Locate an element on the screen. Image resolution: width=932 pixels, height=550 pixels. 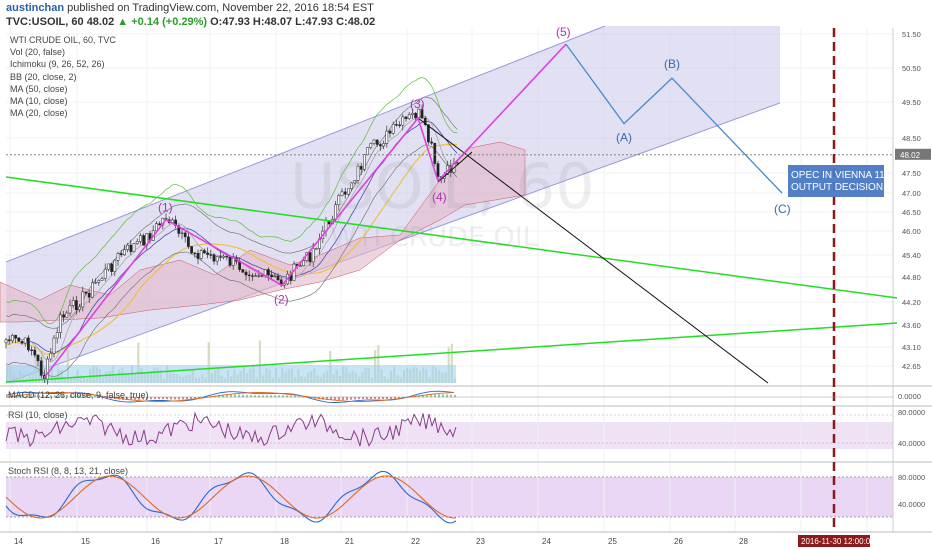
indicator-legend-item: MA (10, close) is located at coordinates (63, 101).